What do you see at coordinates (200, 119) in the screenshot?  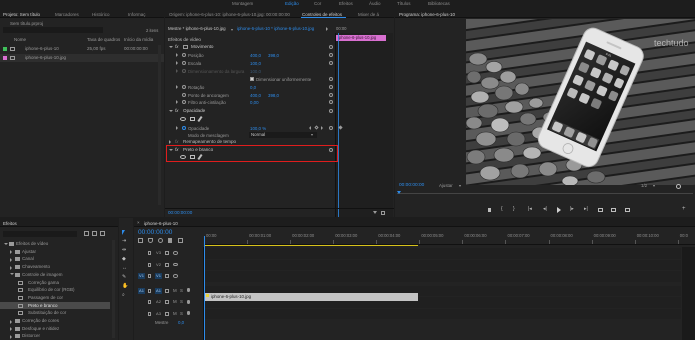 I see `pen-mask-icon` at bounding box center [200, 119].